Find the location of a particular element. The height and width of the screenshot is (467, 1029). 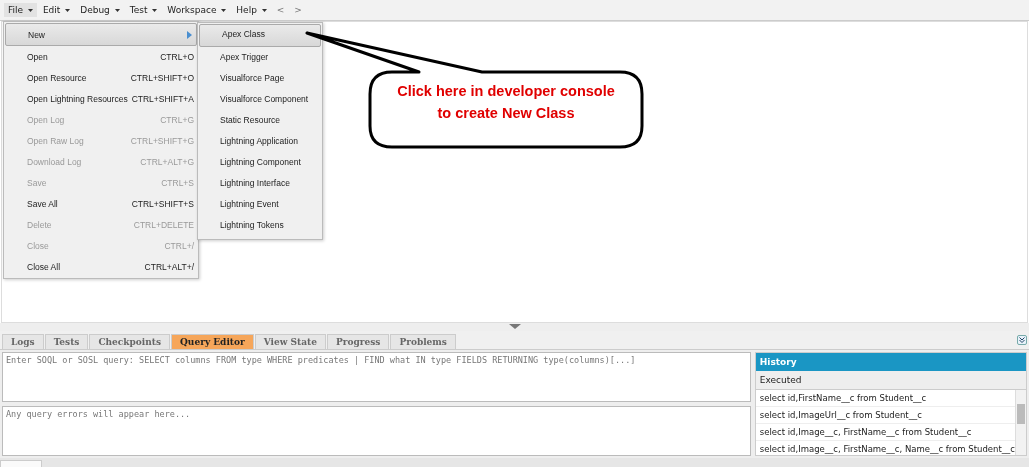

panel-tab: Problems is located at coordinates (423, 341).